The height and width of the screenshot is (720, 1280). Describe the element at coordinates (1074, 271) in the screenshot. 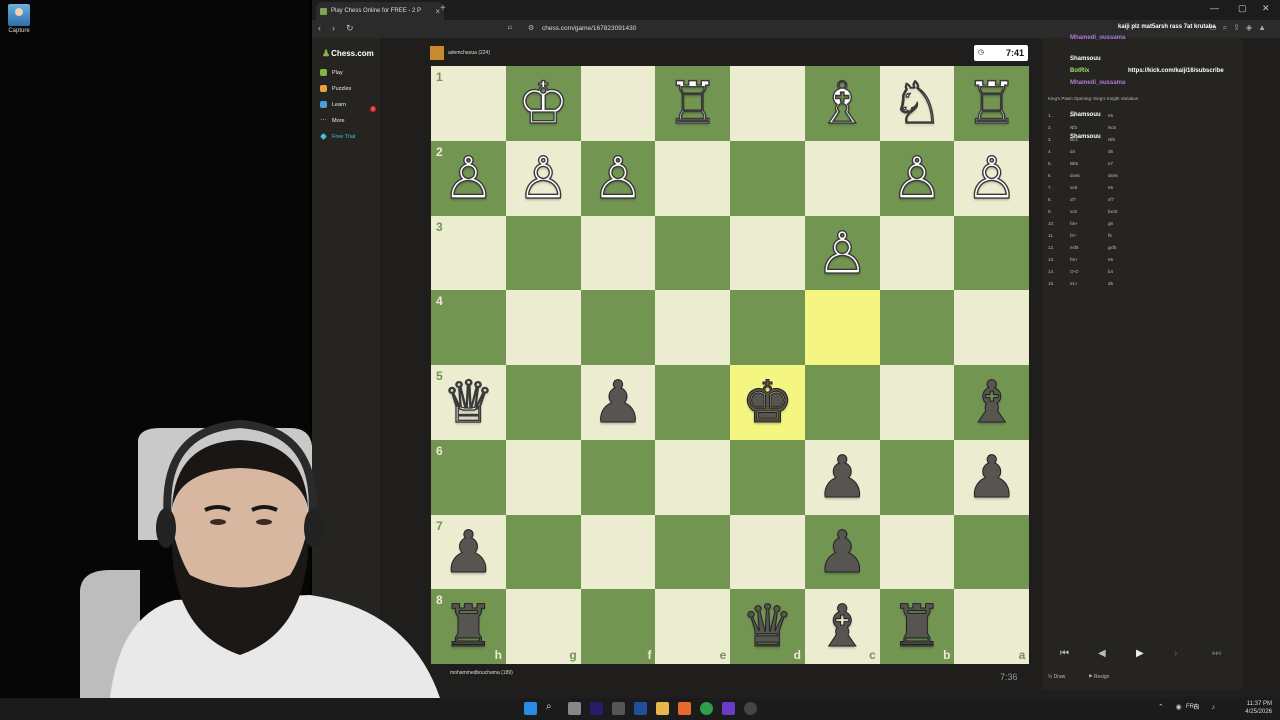

I see `white-move: O-O` at that location.